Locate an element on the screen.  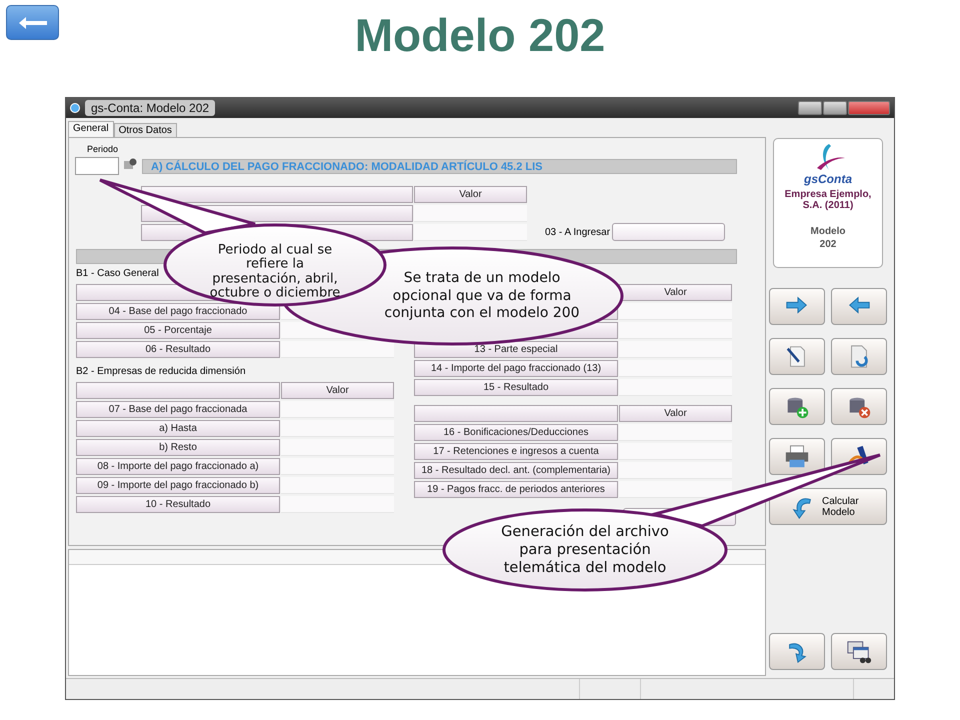
back-button is located at coordinates (32, 22).